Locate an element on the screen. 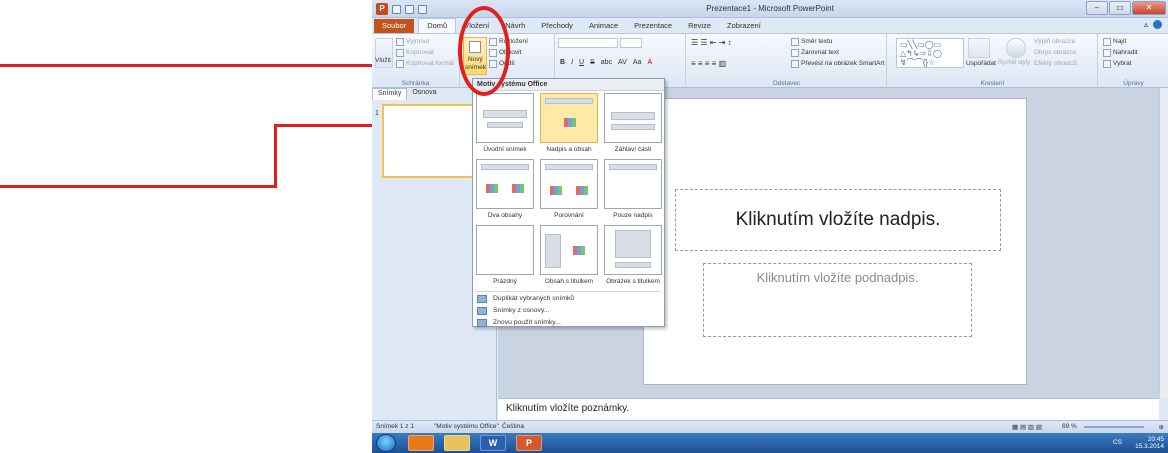  status-language: Čeština is located at coordinates (513, 426).